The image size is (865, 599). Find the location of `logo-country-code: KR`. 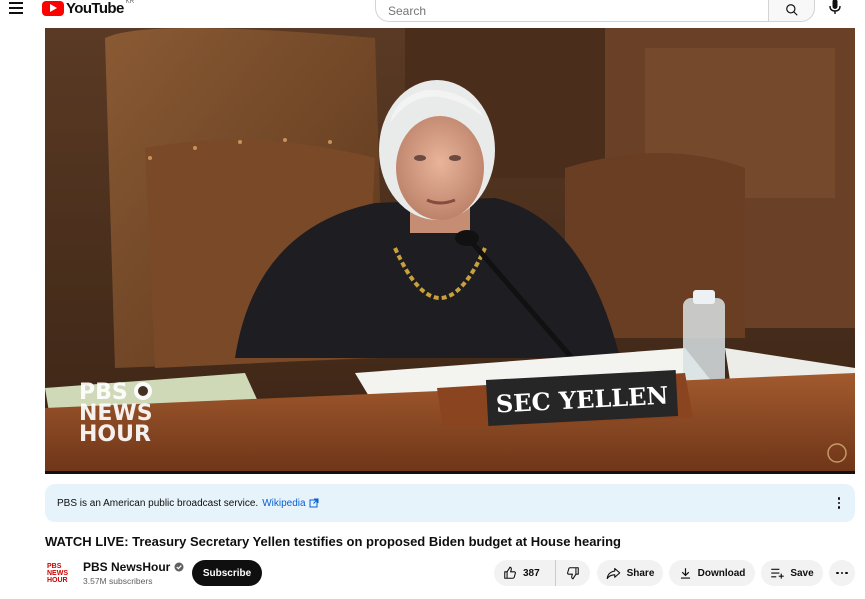

logo-country-code: KR is located at coordinates (130, 2).